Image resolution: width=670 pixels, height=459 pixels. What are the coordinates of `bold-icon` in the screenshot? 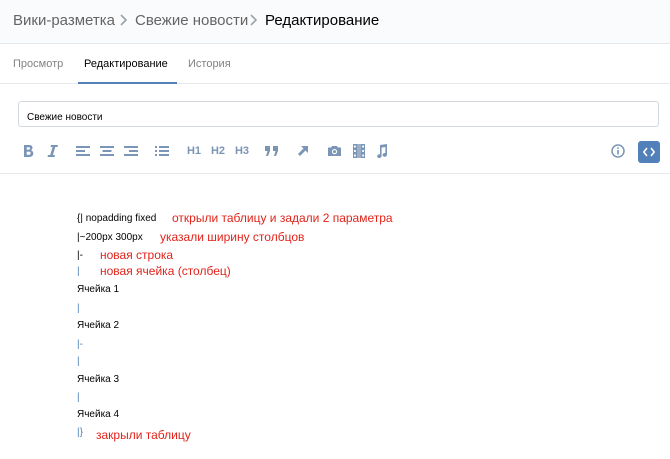 It's located at (28, 151).